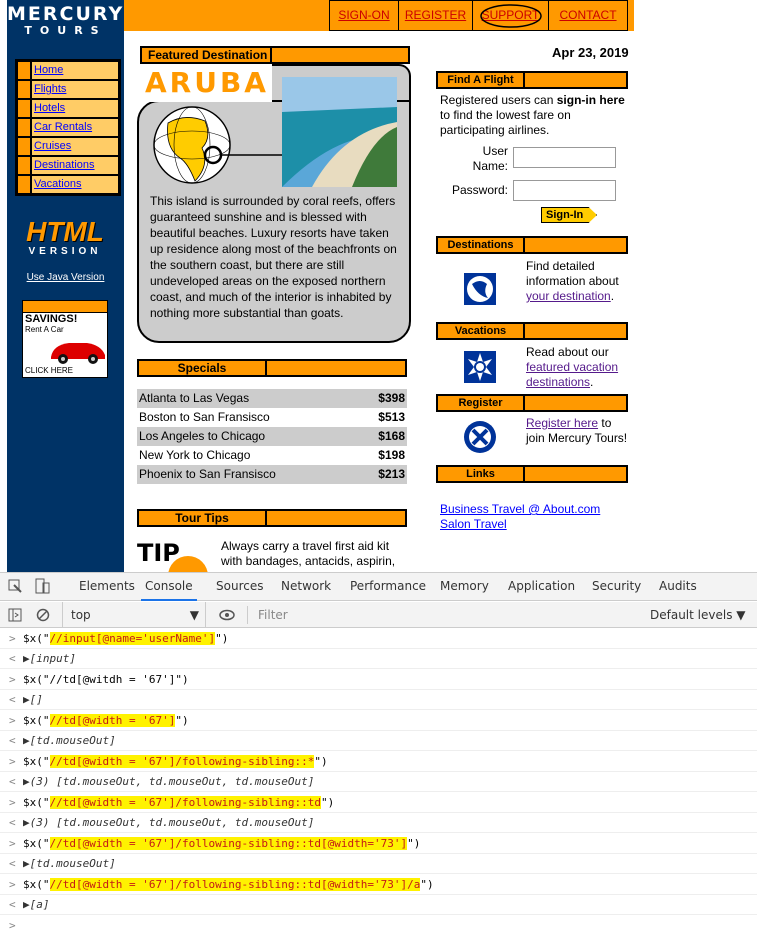  I want to click on html-version-small: VERSION, so click(65, 251).